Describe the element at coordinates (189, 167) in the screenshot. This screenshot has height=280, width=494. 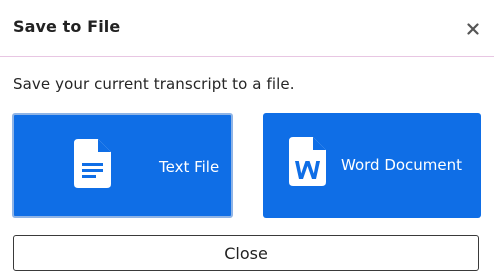
I see `text-file-label: Text File` at that location.